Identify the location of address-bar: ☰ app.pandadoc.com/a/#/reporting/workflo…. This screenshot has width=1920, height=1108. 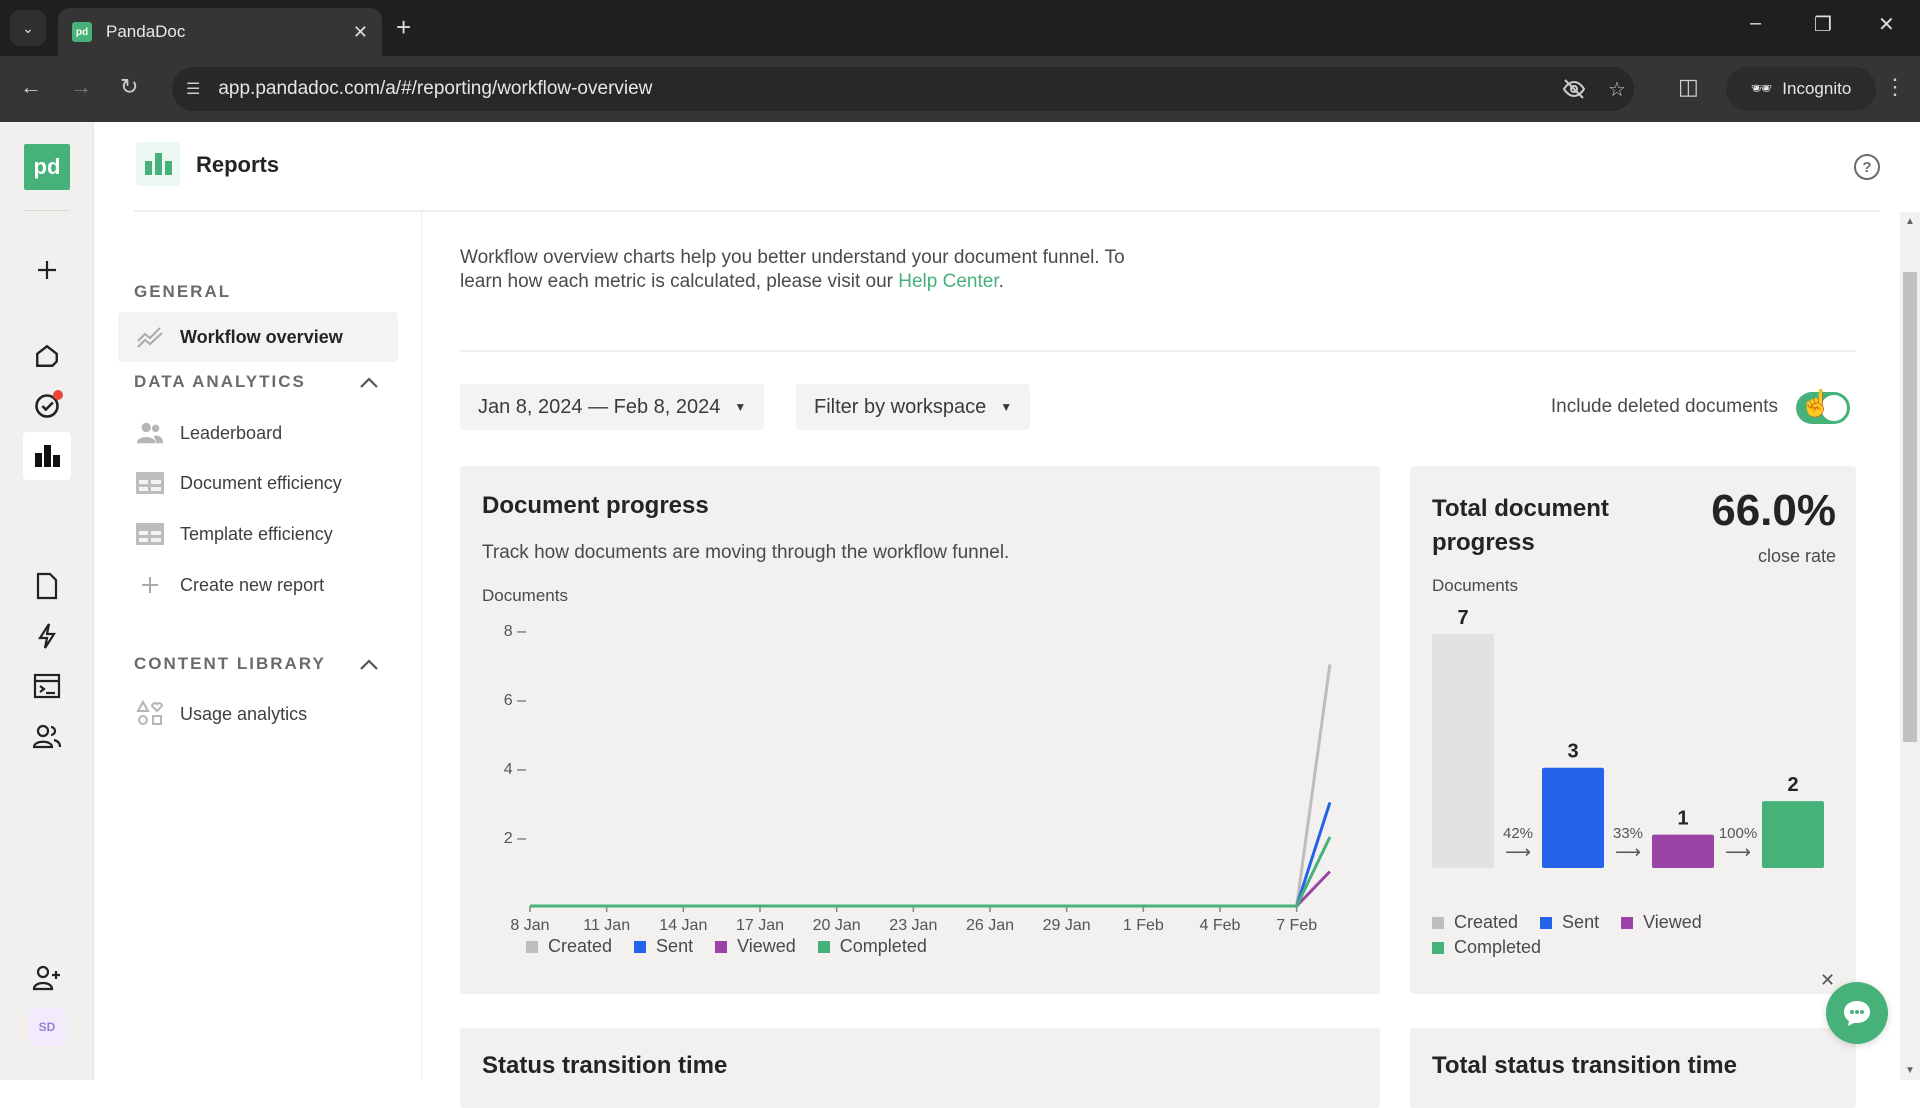
(903, 89).